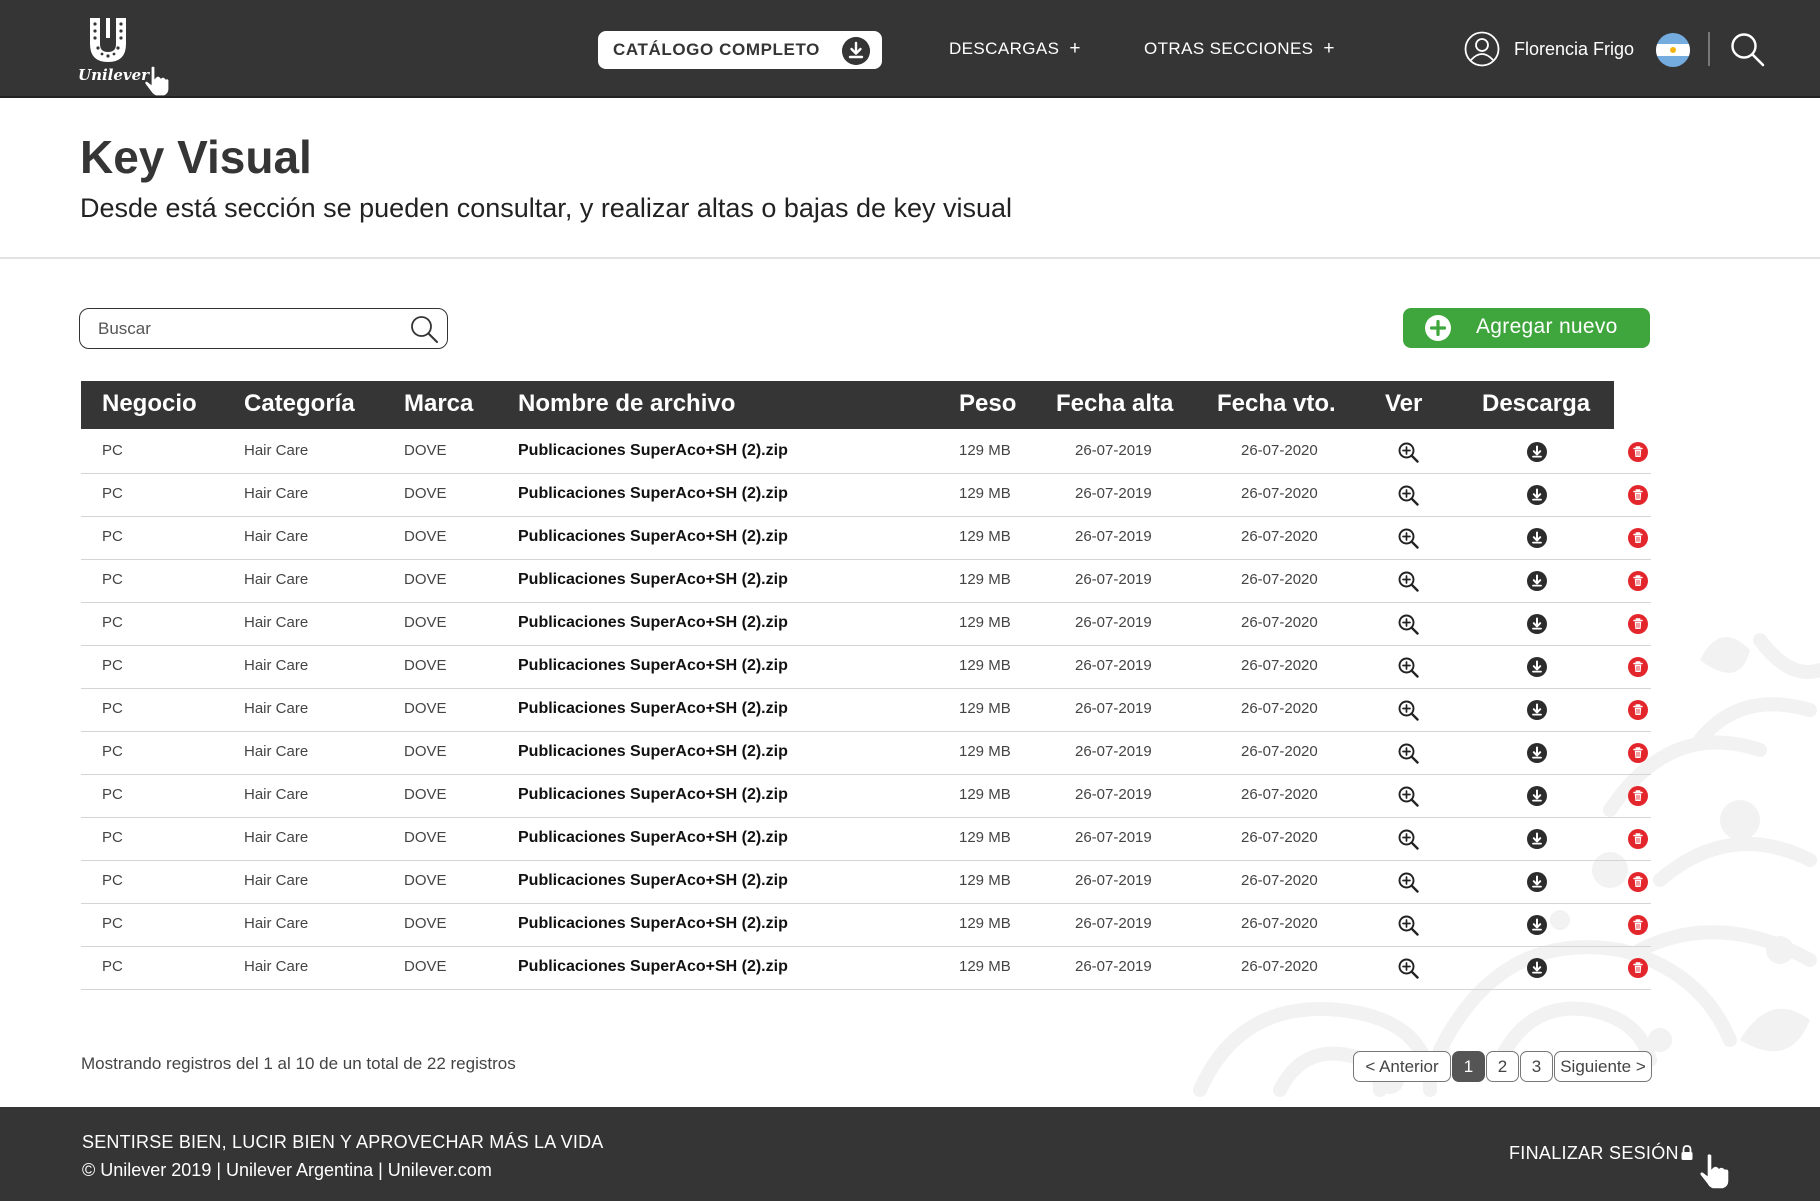  Describe the element at coordinates (1603, 1066) in the screenshot. I see `pagination-next-button: Siguiente >` at that location.